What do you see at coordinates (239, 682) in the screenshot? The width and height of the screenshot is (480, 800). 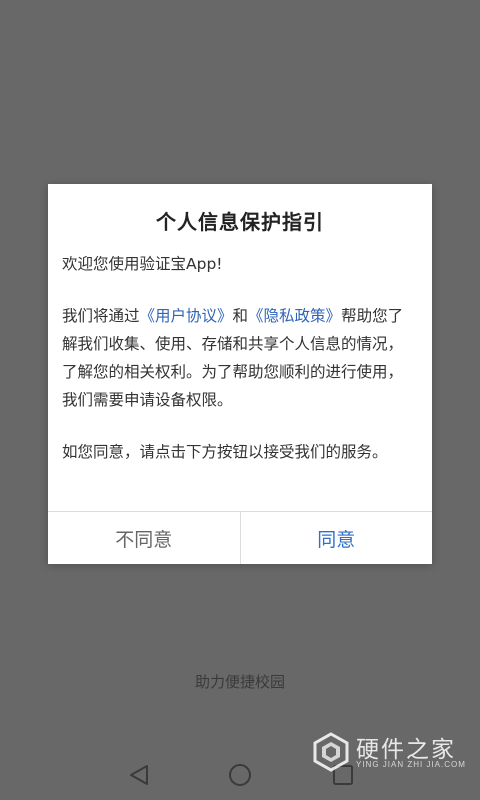 I see `footer-tagline: 助力便捷校园` at bounding box center [239, 682].